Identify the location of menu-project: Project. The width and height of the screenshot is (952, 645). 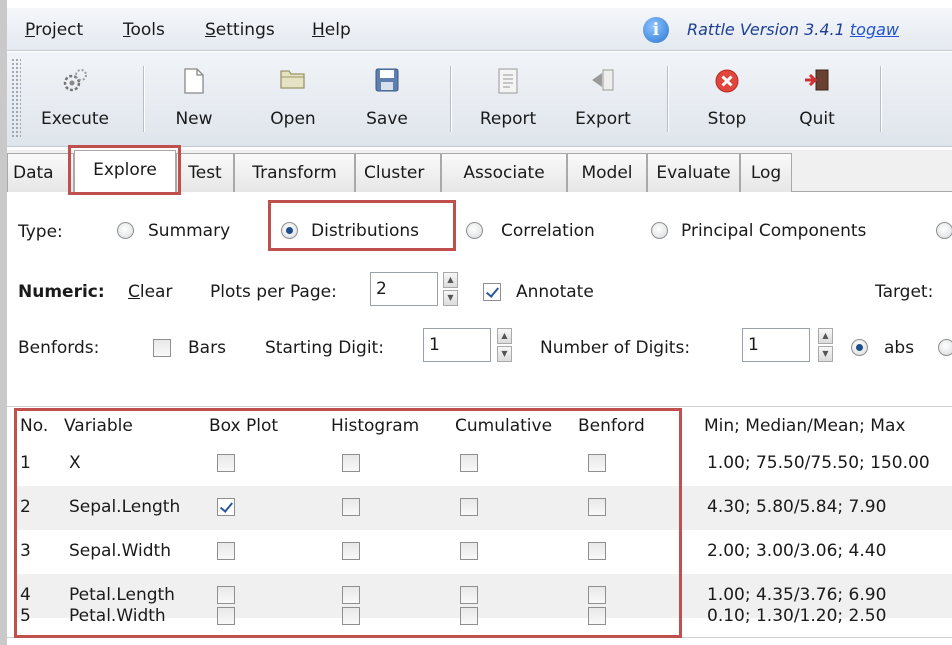
(54, 30).